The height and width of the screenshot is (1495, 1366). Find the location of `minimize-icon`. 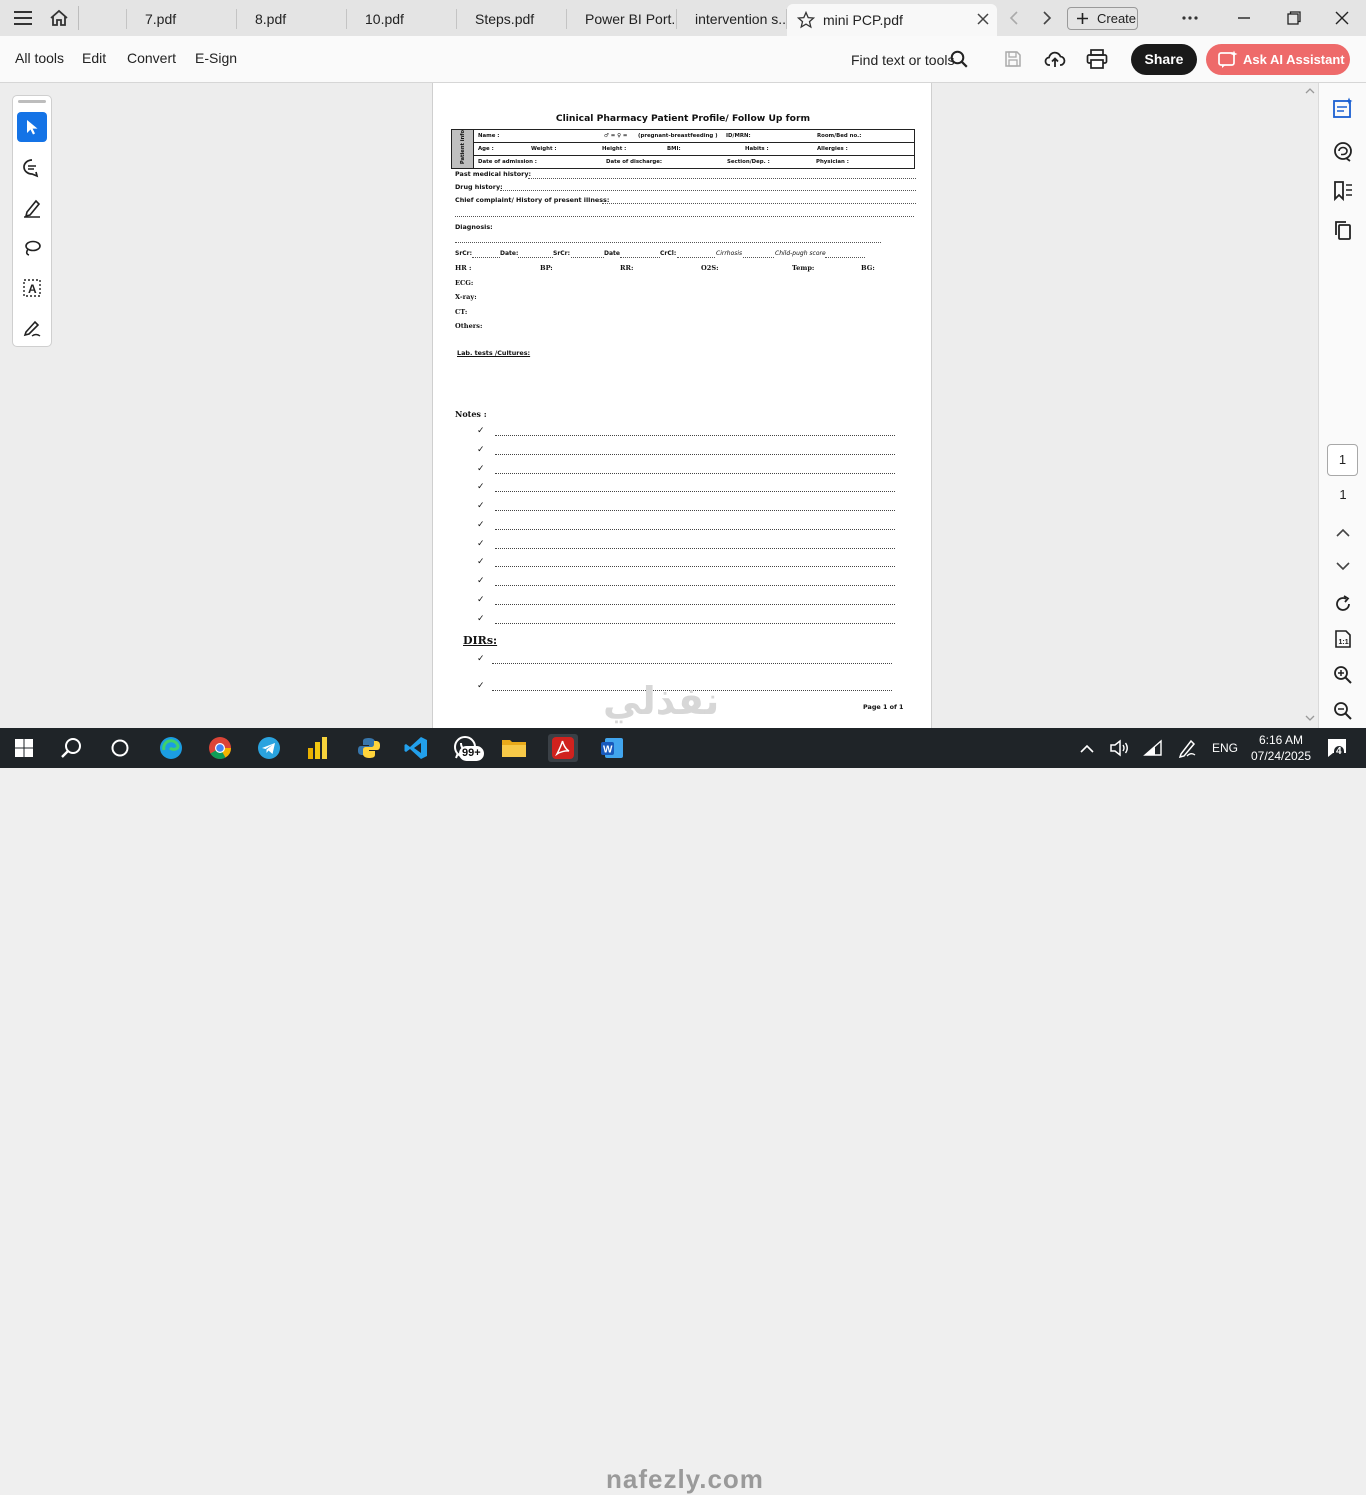

minimize-icon is located at coordinates (1244, 18).